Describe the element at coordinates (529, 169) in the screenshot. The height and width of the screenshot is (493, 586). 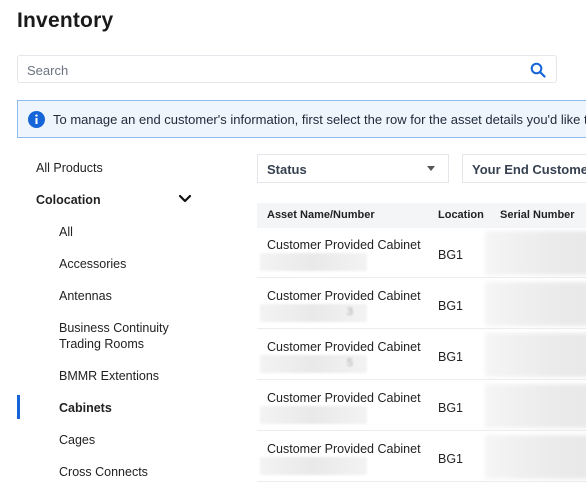
I see `end-customer-filter-label: Your End Customer` at that location.